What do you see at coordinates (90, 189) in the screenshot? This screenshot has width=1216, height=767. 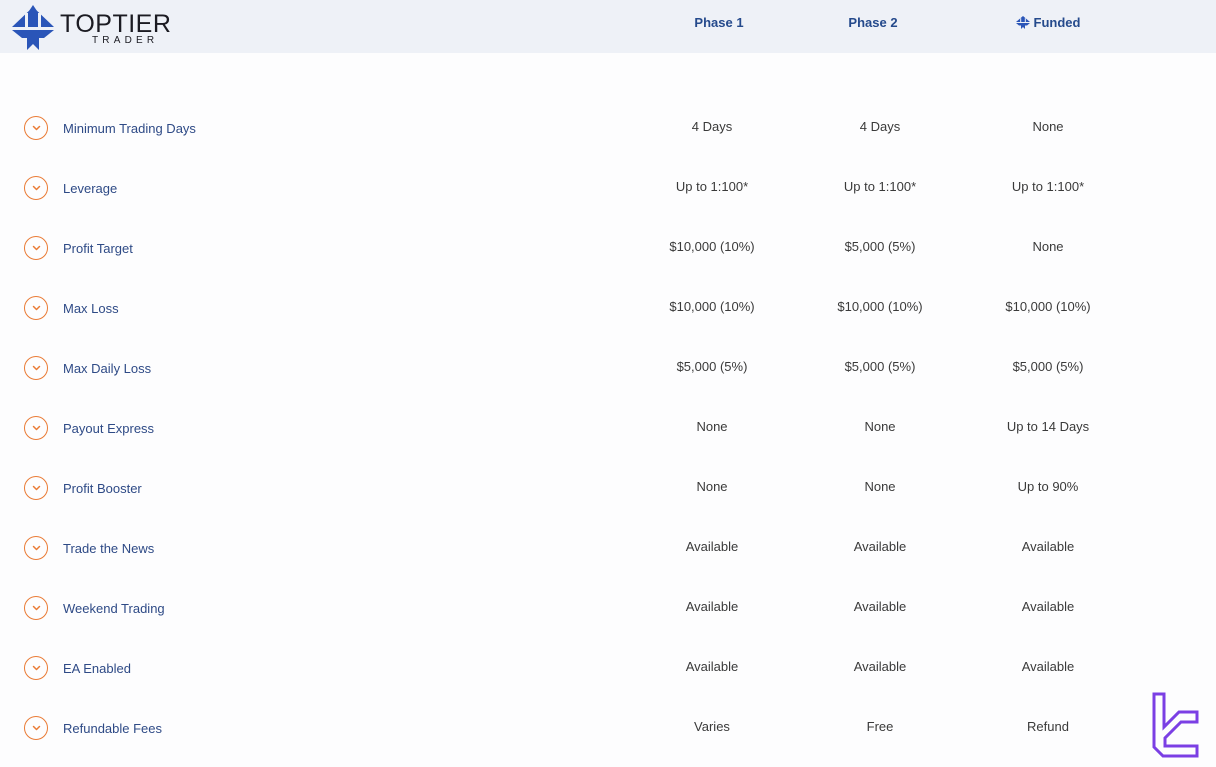 I see `row-label: Leverage` at bounding box center [90, 189].